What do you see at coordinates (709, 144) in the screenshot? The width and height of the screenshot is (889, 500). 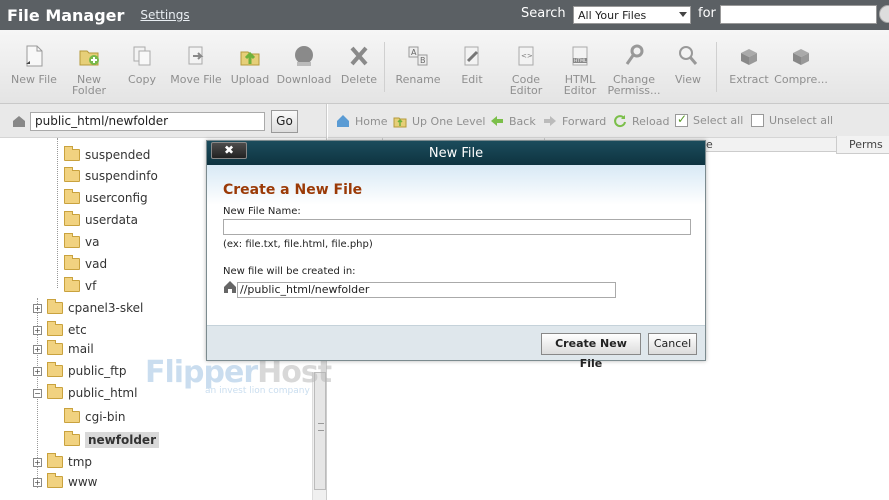 I see `column-header-partial: e` at bounding box center [709, 144].